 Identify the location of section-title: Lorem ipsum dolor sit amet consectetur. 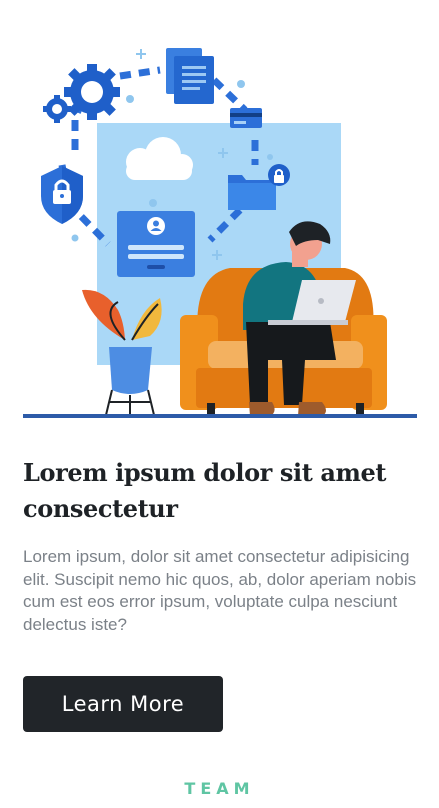
(205, 490).